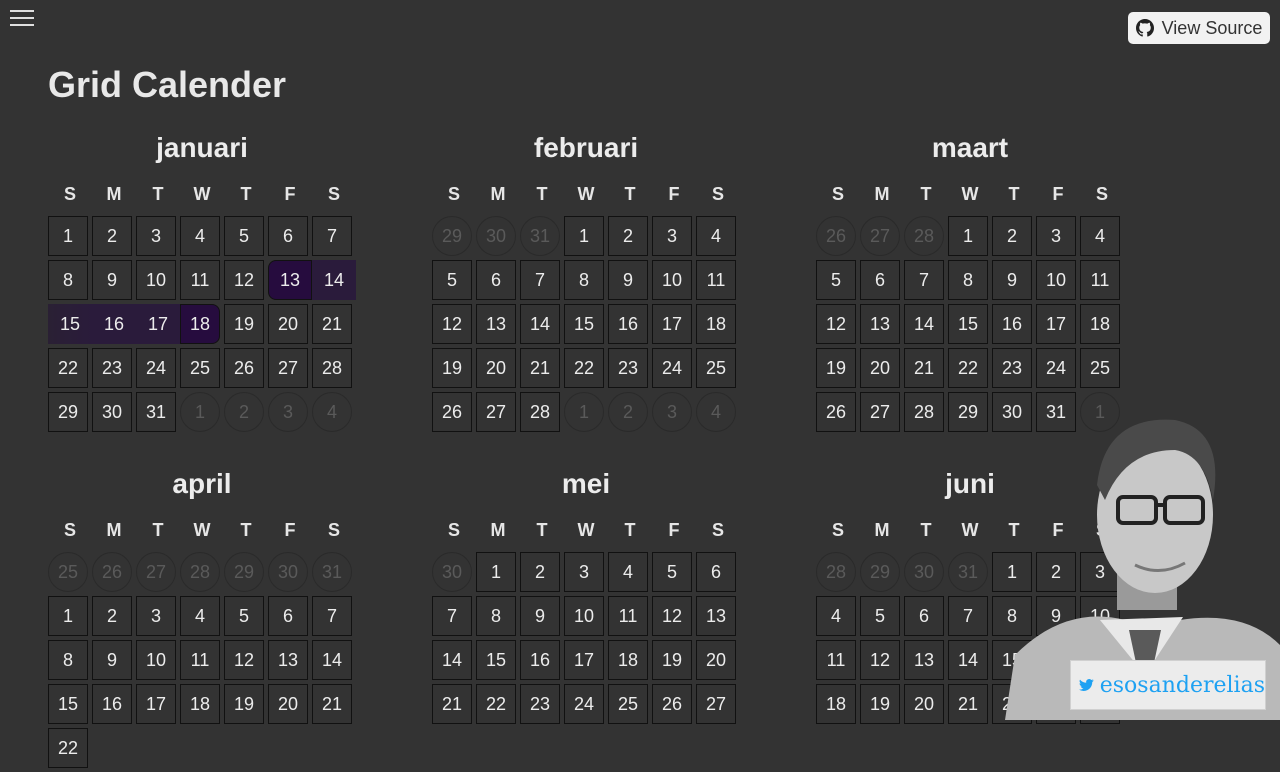 The width and height of the screenshot is (1280, 772). I want to click on day-cell-outside-month: 2, so click(244, 412).